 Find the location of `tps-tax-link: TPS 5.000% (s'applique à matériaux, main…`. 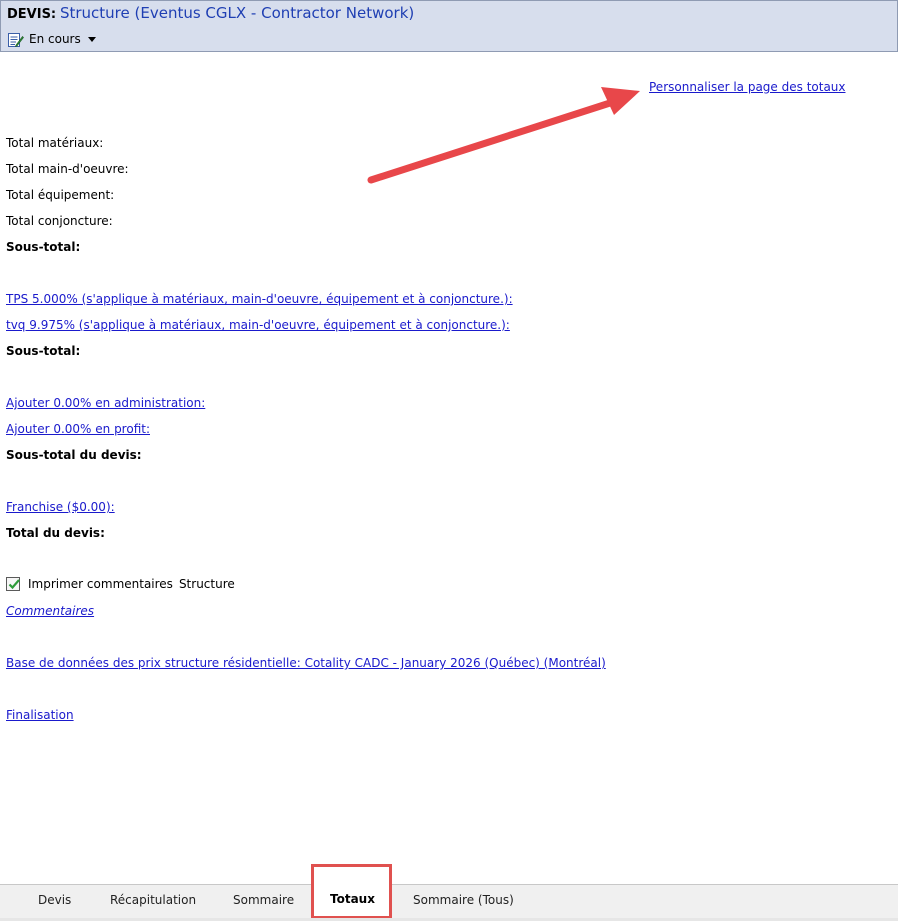

tps-tax-link: TPS 5.000% (s'applique à matériaux, main… is located at coordinates (259, 299).